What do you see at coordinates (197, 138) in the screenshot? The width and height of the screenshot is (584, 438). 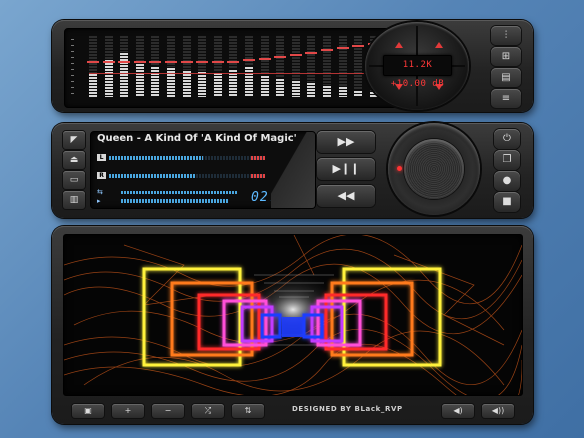 I see `track-title: Queen - A Kind Of 'A Kind Of Magic'` at bounding box center [197, 138].